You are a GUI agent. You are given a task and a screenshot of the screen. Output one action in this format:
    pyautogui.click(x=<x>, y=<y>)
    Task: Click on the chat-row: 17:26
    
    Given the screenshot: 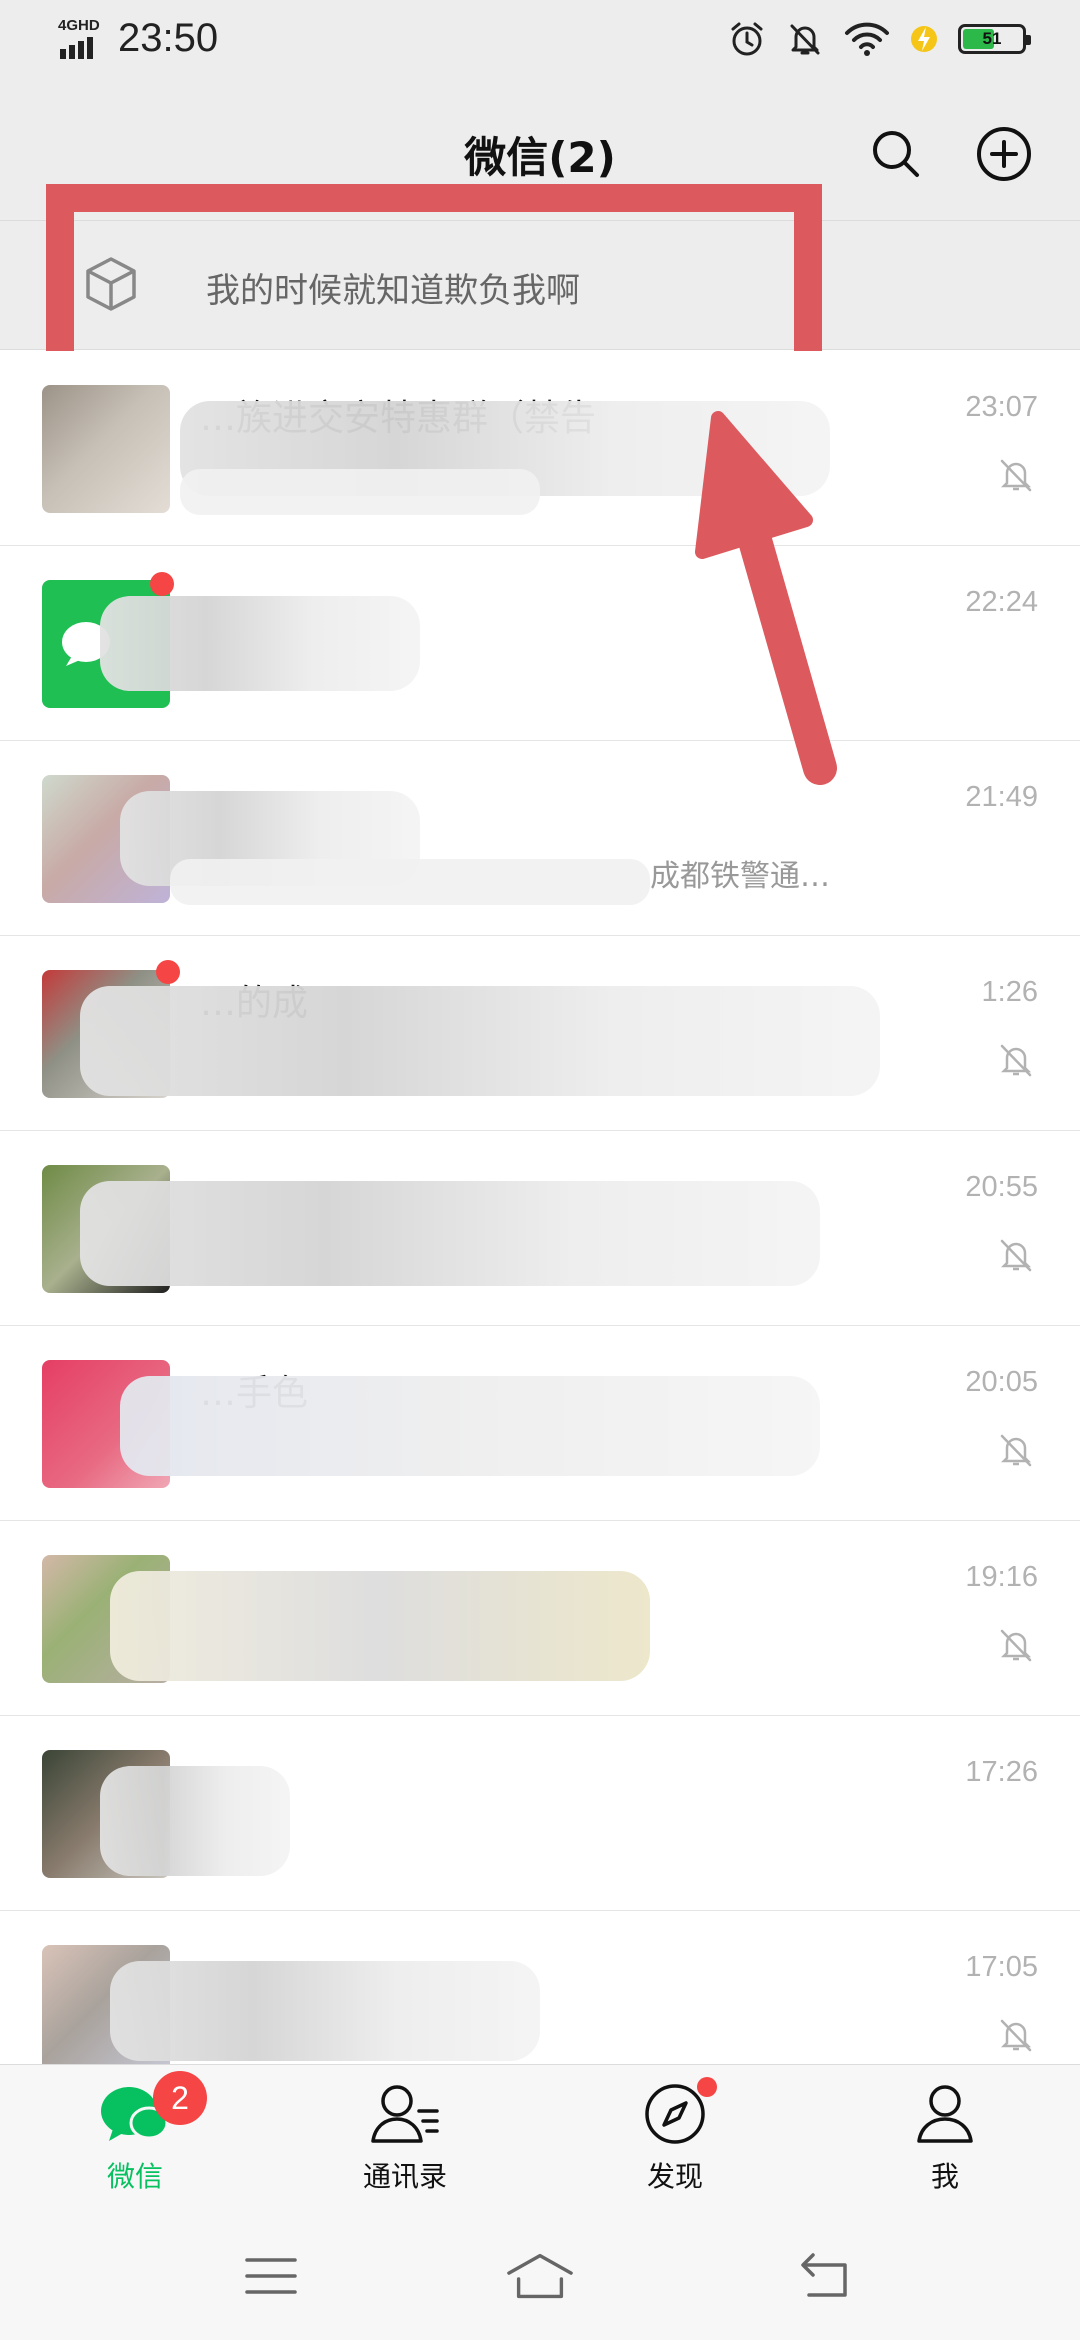 What is the action you would take?
    pyautogui.click(x=540, y=1813)
    